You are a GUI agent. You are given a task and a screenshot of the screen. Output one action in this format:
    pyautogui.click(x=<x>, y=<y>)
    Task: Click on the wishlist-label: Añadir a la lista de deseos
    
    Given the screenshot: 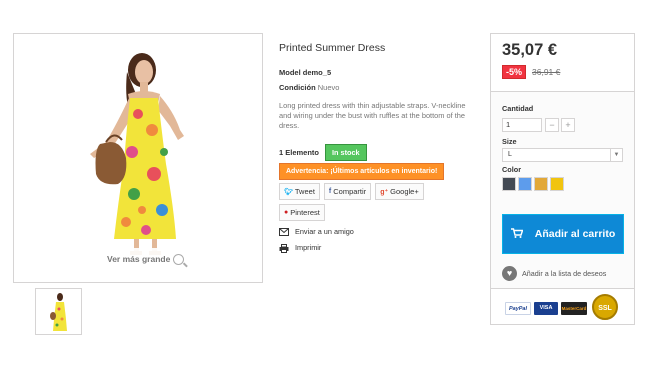 What is the action you would take?
    pyautogui.click(x=564, y=273)
    